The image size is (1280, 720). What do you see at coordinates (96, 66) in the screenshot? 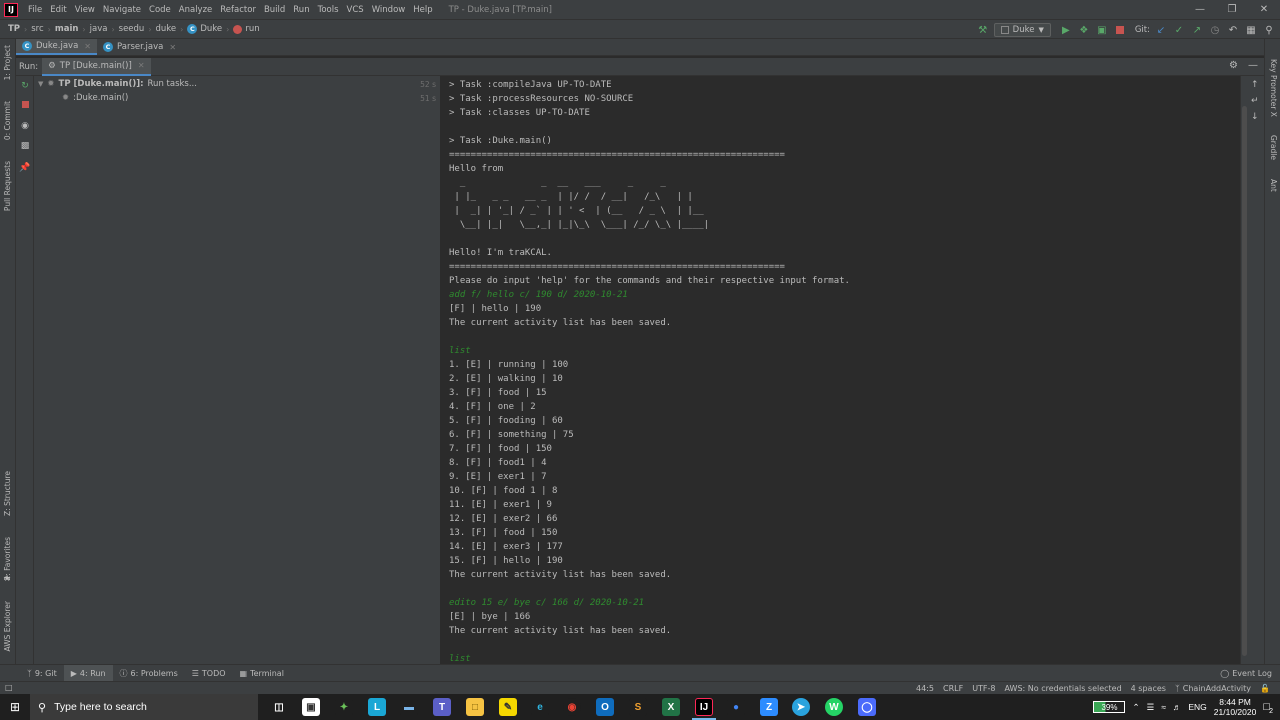
I see `run-tab: ⚙ TP [Duke.main()] ✕` at bounding box center [96, 66].